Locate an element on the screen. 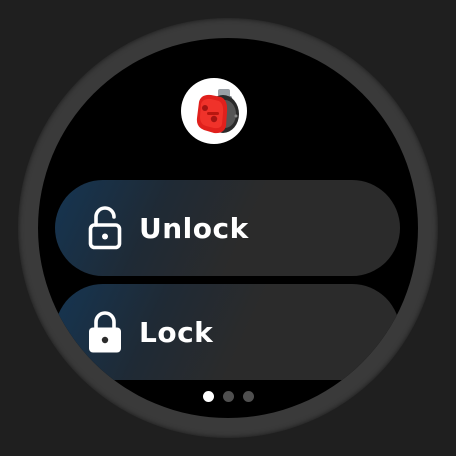 The image size is (456, 456). device-avatar is located at coordinates (214, 111).